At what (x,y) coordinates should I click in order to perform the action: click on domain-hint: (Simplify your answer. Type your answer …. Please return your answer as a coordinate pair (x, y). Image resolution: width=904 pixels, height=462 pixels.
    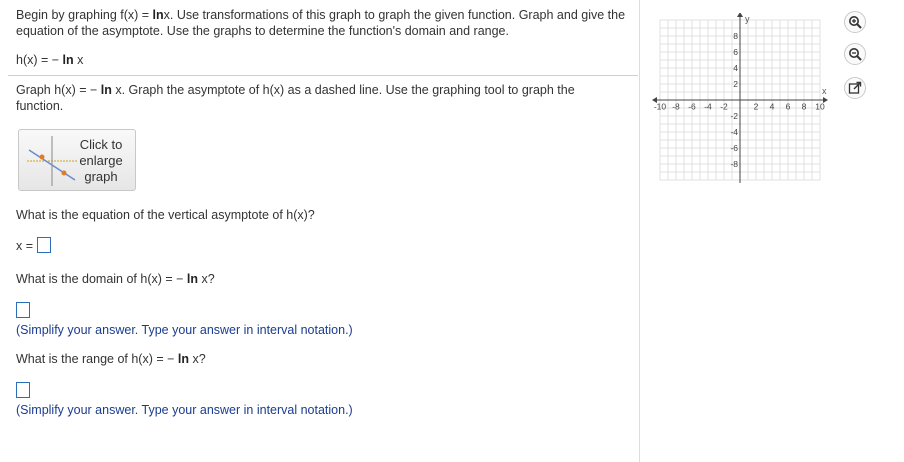
    Looking at the image, I should click on (184, 330).